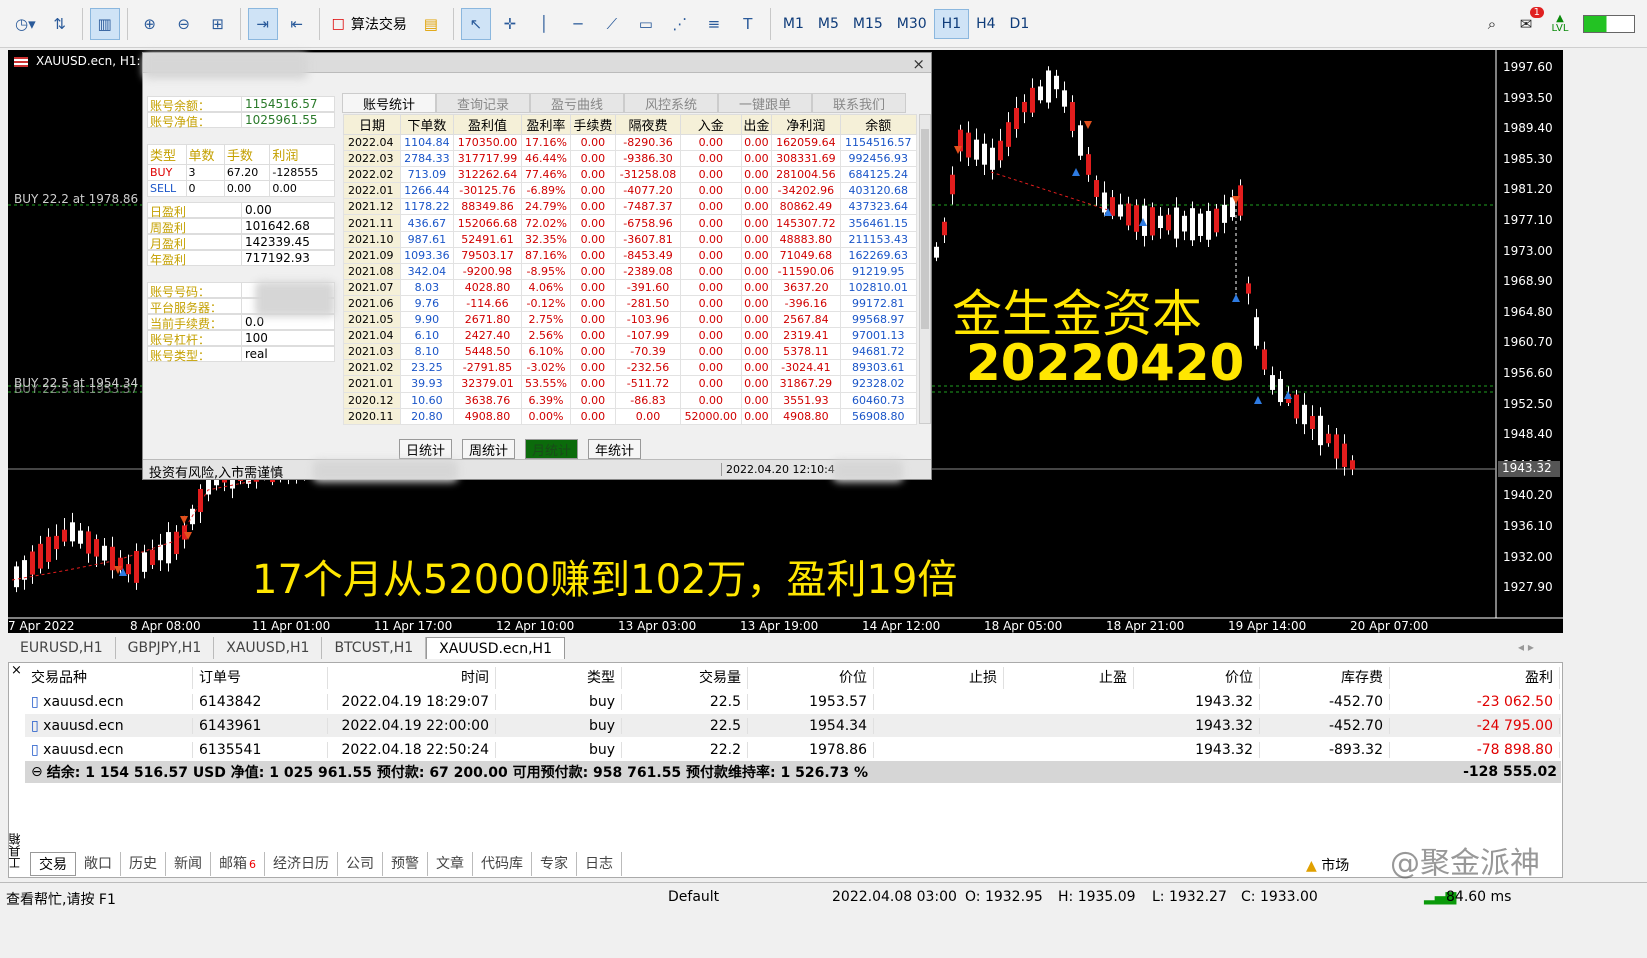 The height and width of the screenshot is (958, 1647). What do you see at coordinates (188, 864) in the screenshot?
I see `terminal-tab: 新闻` at bounding box center [188, 864].